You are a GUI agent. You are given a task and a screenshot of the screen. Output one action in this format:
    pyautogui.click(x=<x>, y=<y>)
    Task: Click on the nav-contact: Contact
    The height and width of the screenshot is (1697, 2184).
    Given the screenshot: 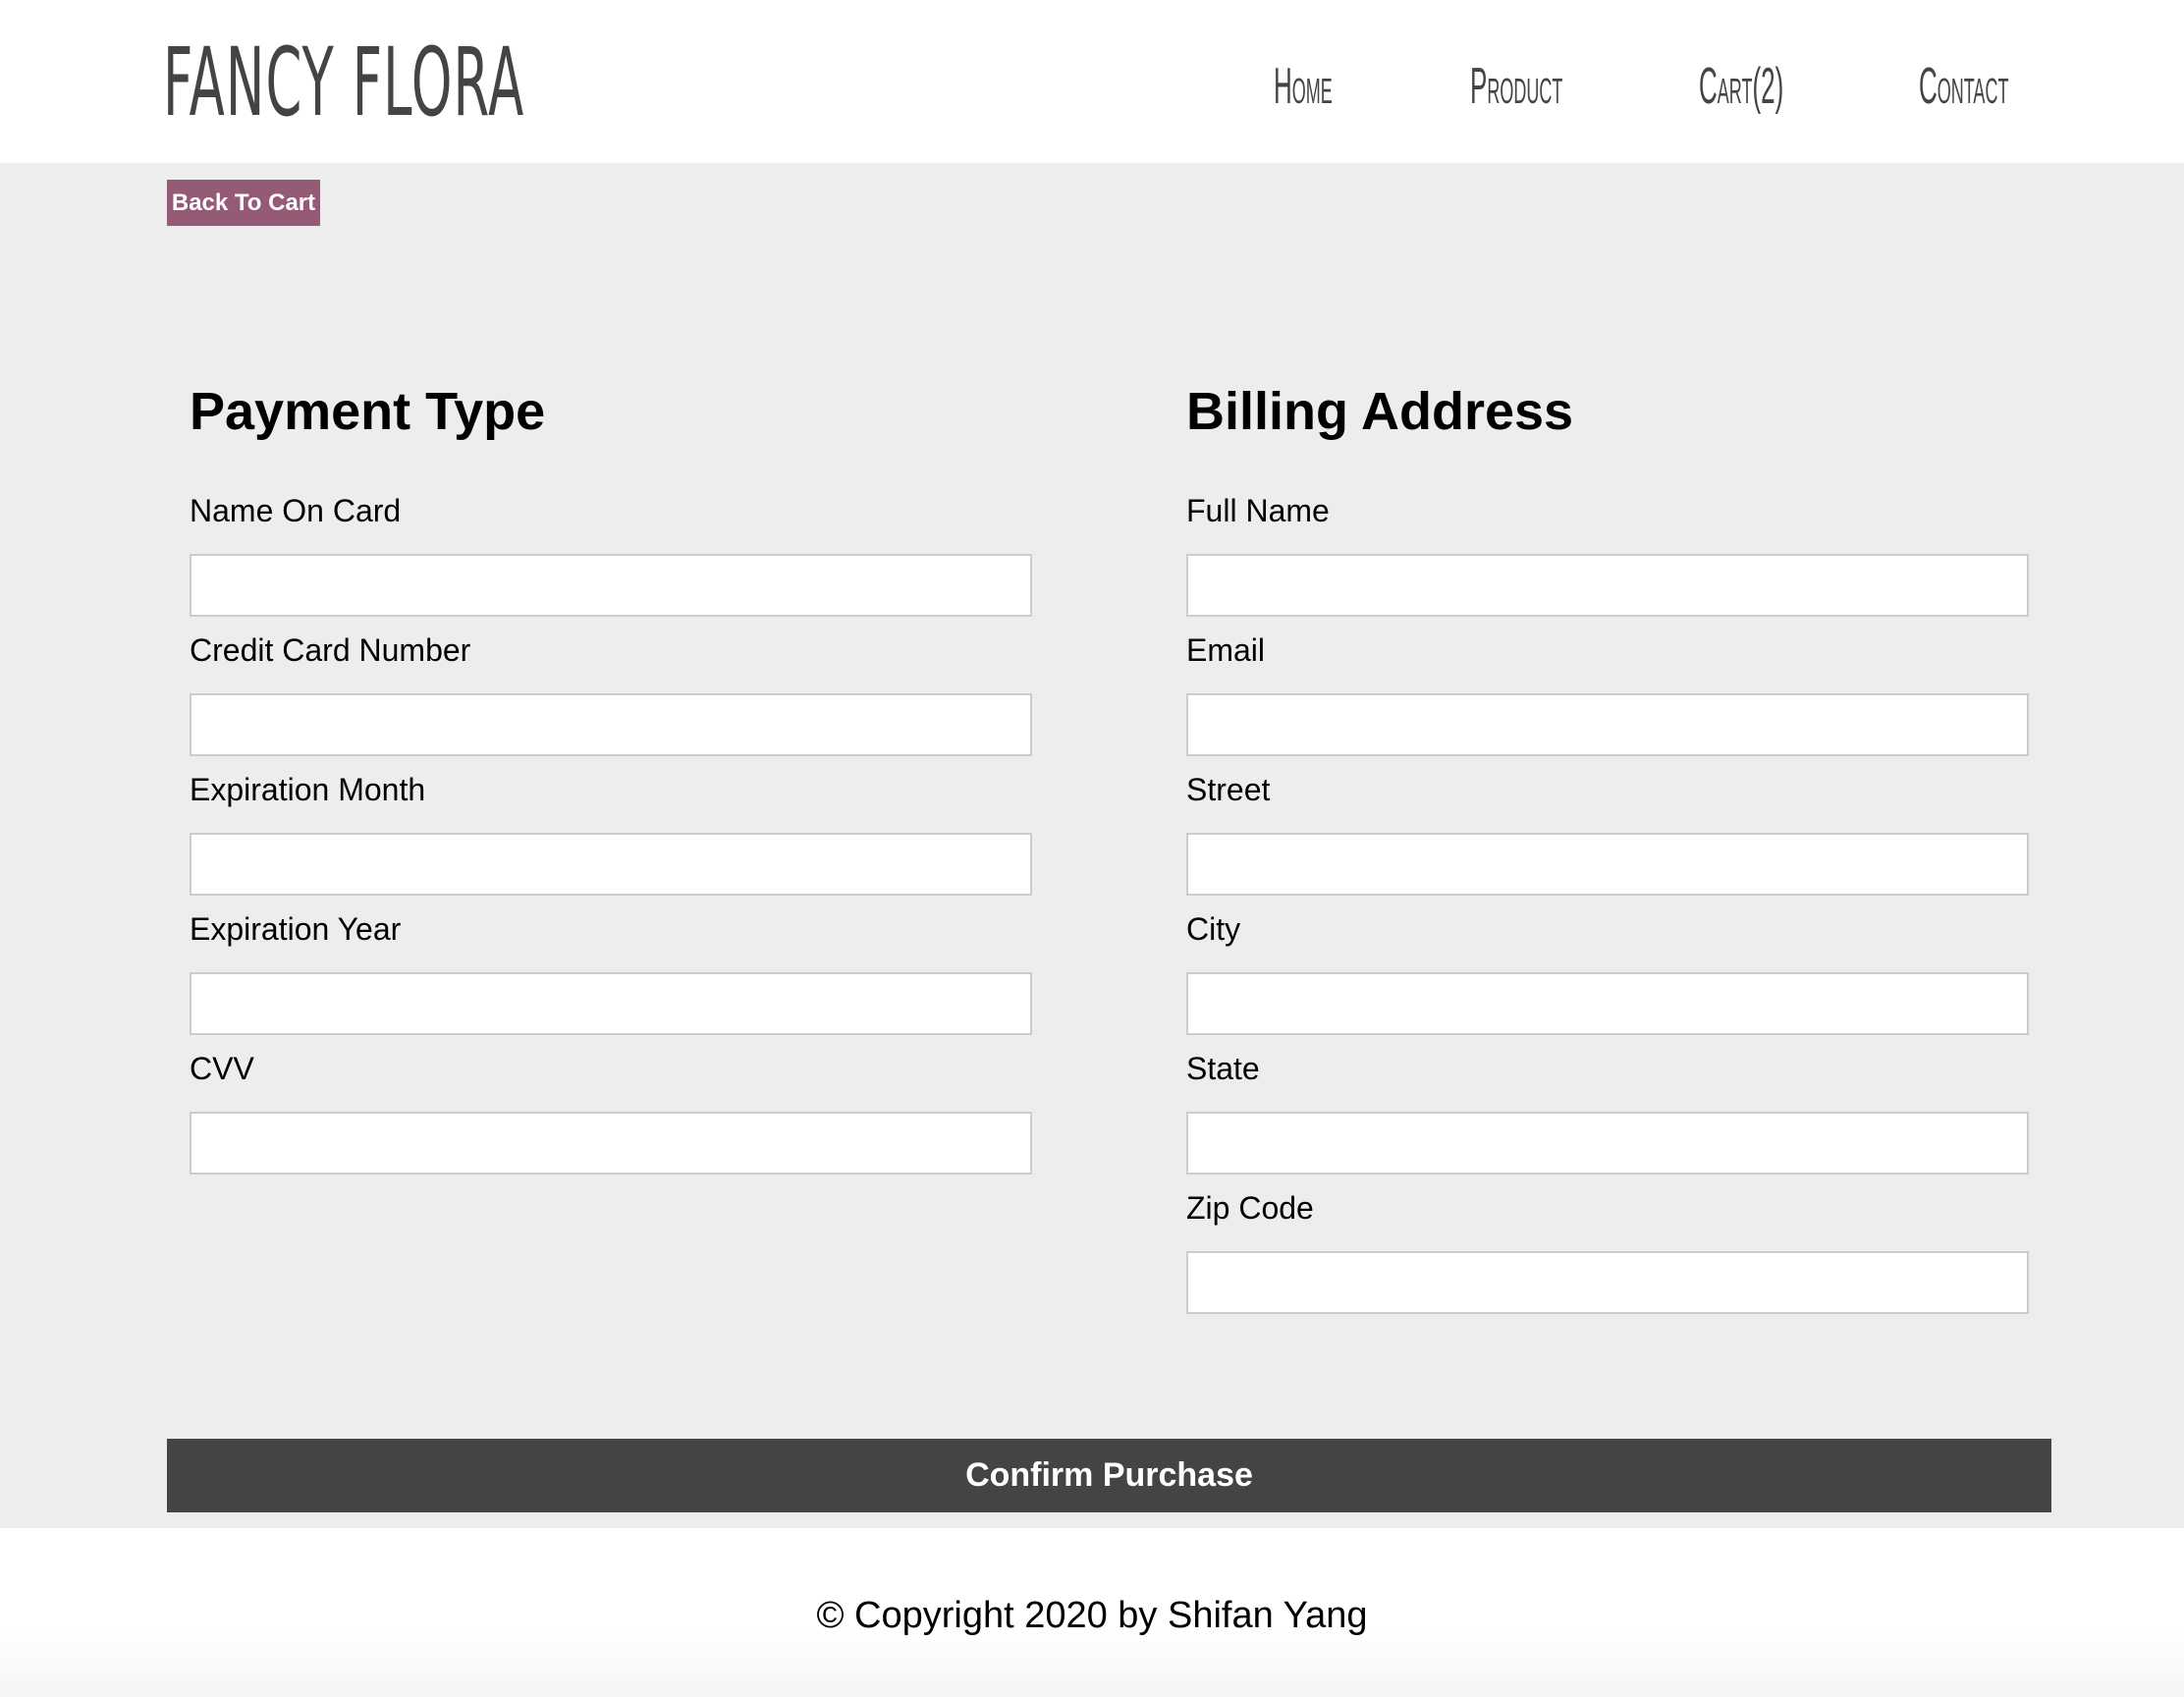 What is the action you would take?
    pyautogui.click(x=1963, y=87)
    